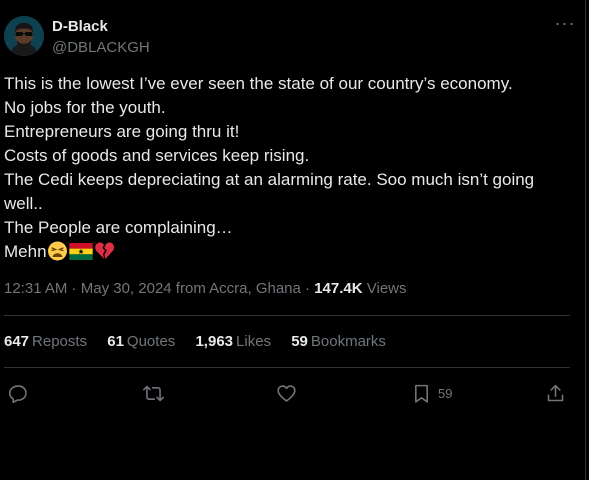 This screenshot has height=480, width=589. What do you see at coordinates (122, 131) in the screenshot?
I see `tweet-line: Entrepreneurs are going thru it!` at bounding box center [122, 131].